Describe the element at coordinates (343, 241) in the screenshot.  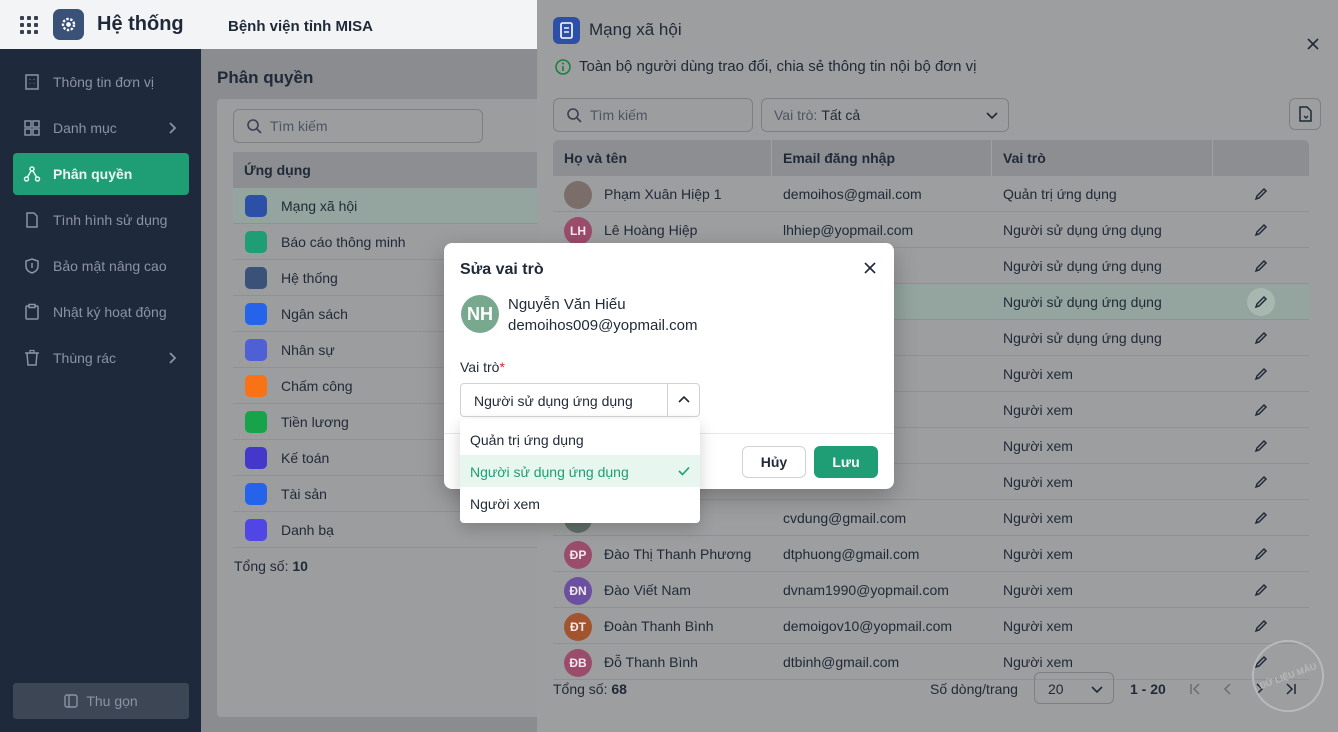
I see `app-label: Báo cáo thông minh` at that location.